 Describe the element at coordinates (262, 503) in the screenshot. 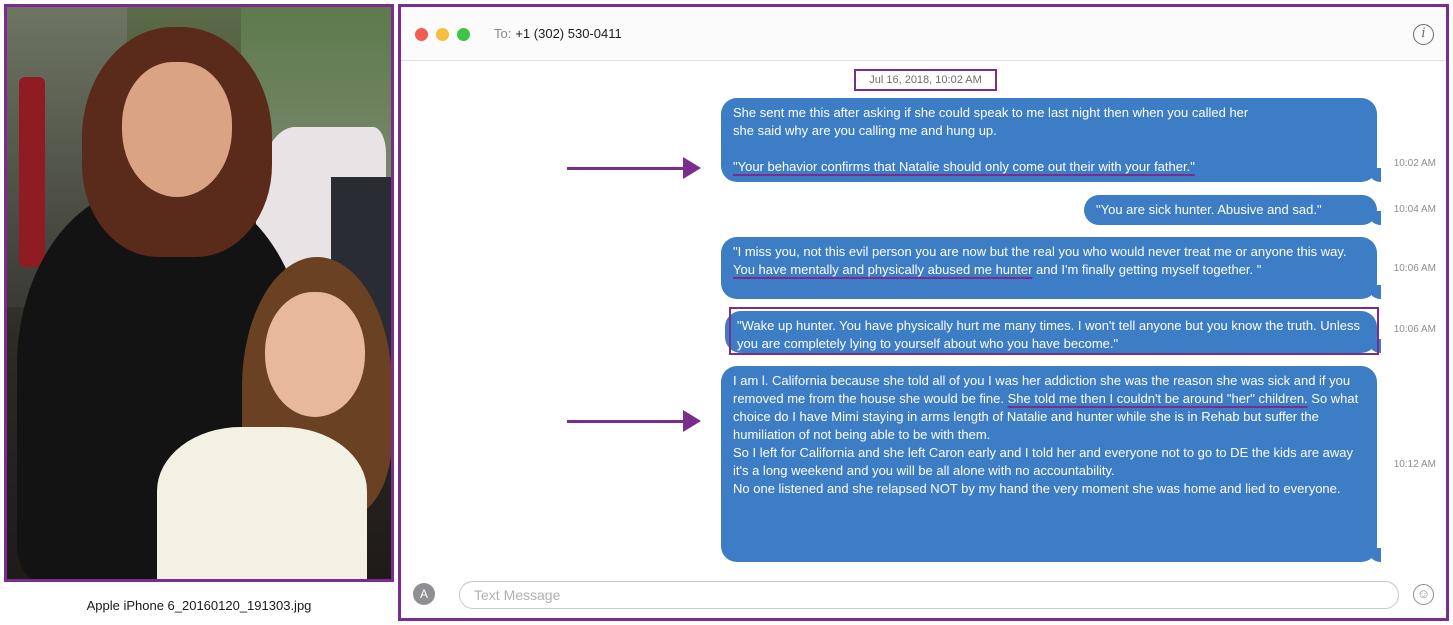

I see `photo-girl-dress` at that location.